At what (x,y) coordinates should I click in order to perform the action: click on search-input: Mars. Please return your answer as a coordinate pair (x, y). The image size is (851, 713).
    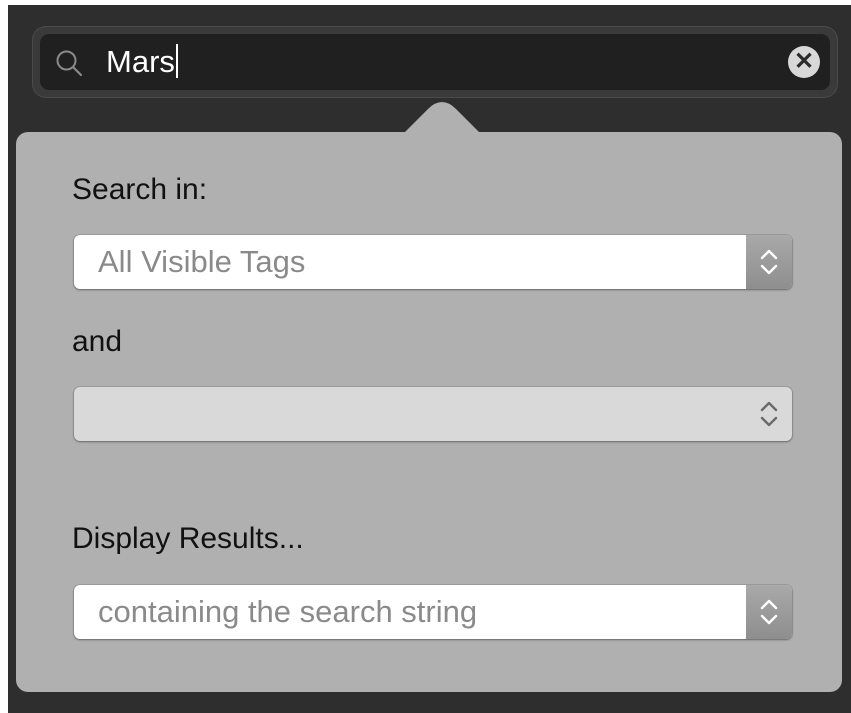
    Looking at the image, I should click on (142, 62).